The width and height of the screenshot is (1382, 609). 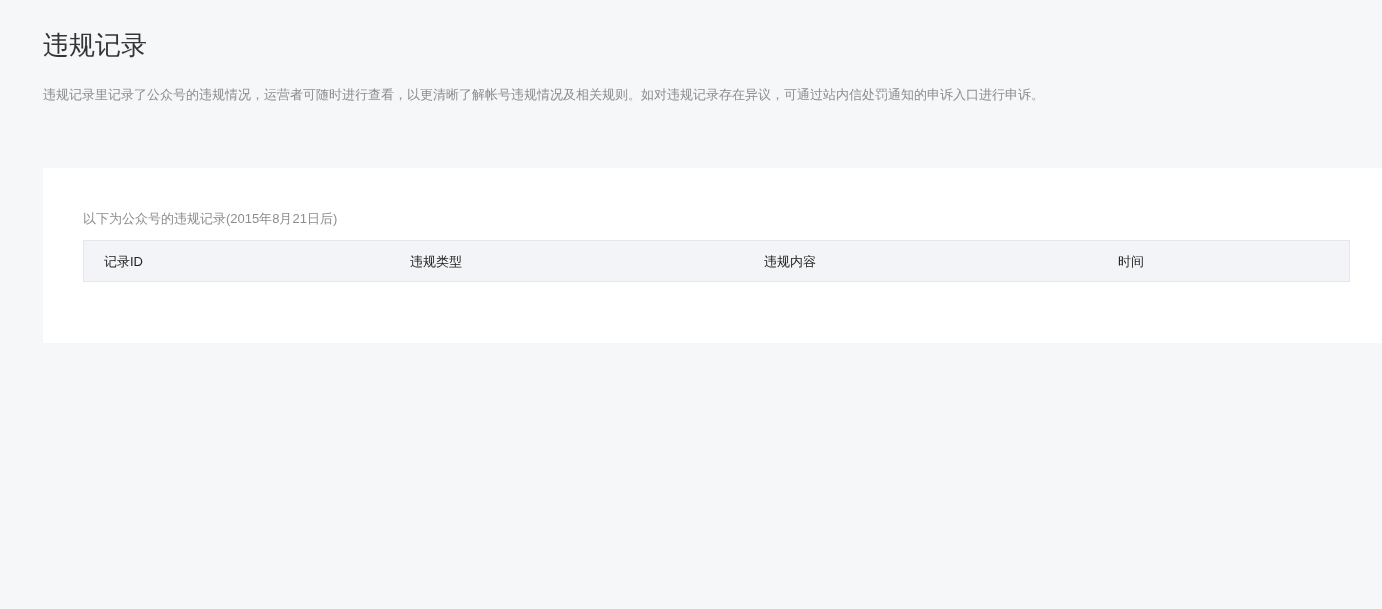 I want to click on table-caption: 以下为公众号的违规记录(2015年8月21日后), so click(x=210, y=219).